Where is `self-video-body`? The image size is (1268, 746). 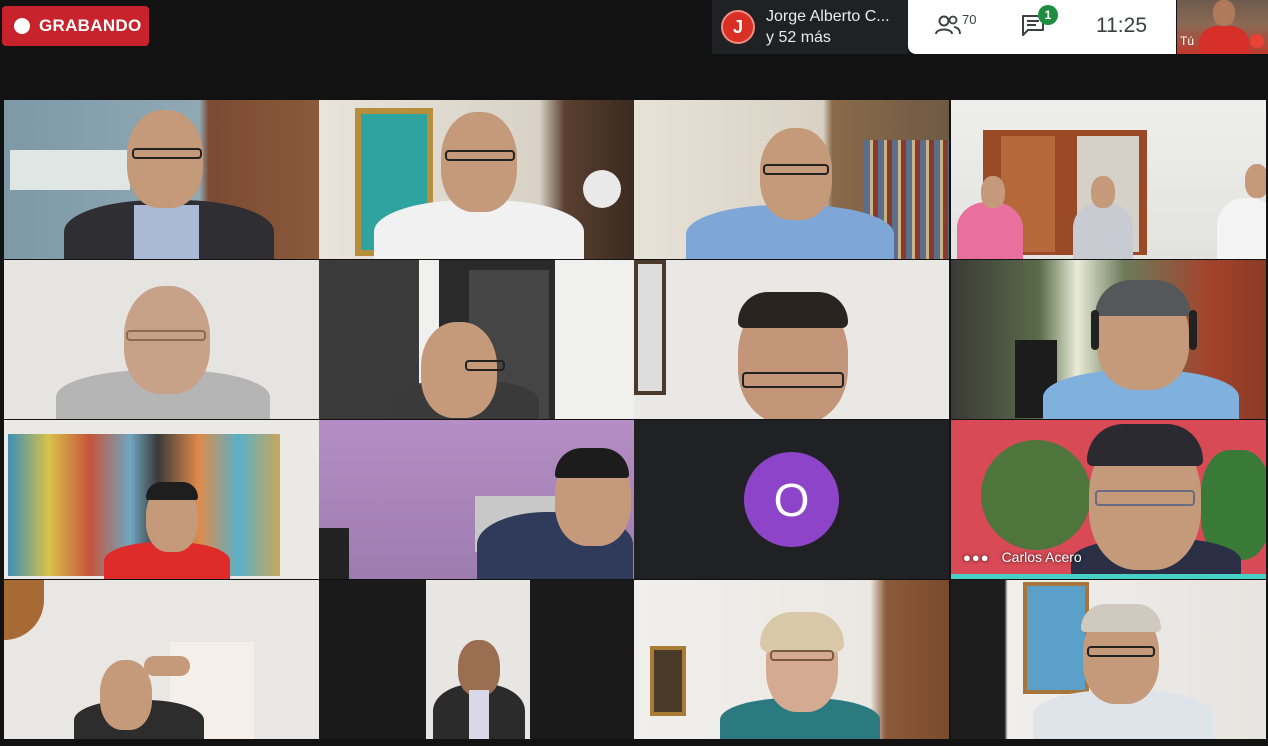
self-video-body is located at coordinates (1224, 40).